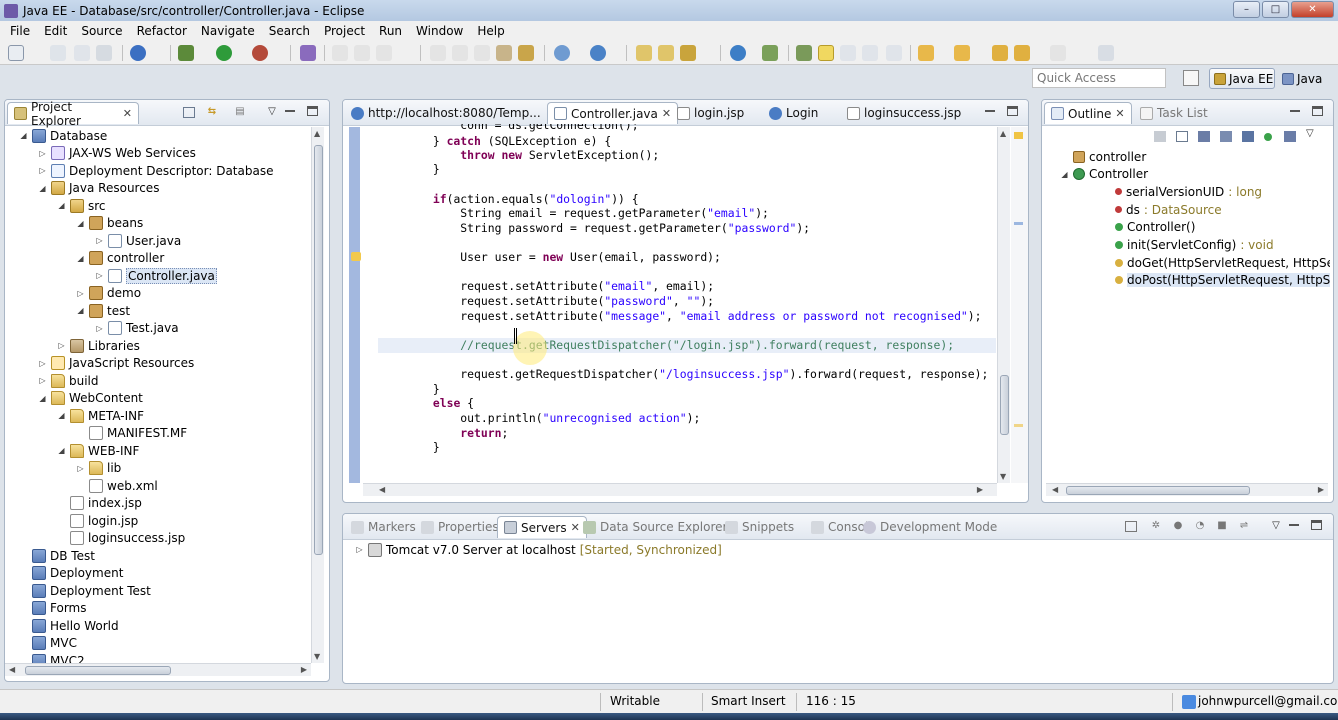 Image resolution: width=1338 pixels, height=720 pixels. What do you see at coordinates (290, 111) in the screenshot?
I see `minimize-view-icon` at bounding box center [290, 111].